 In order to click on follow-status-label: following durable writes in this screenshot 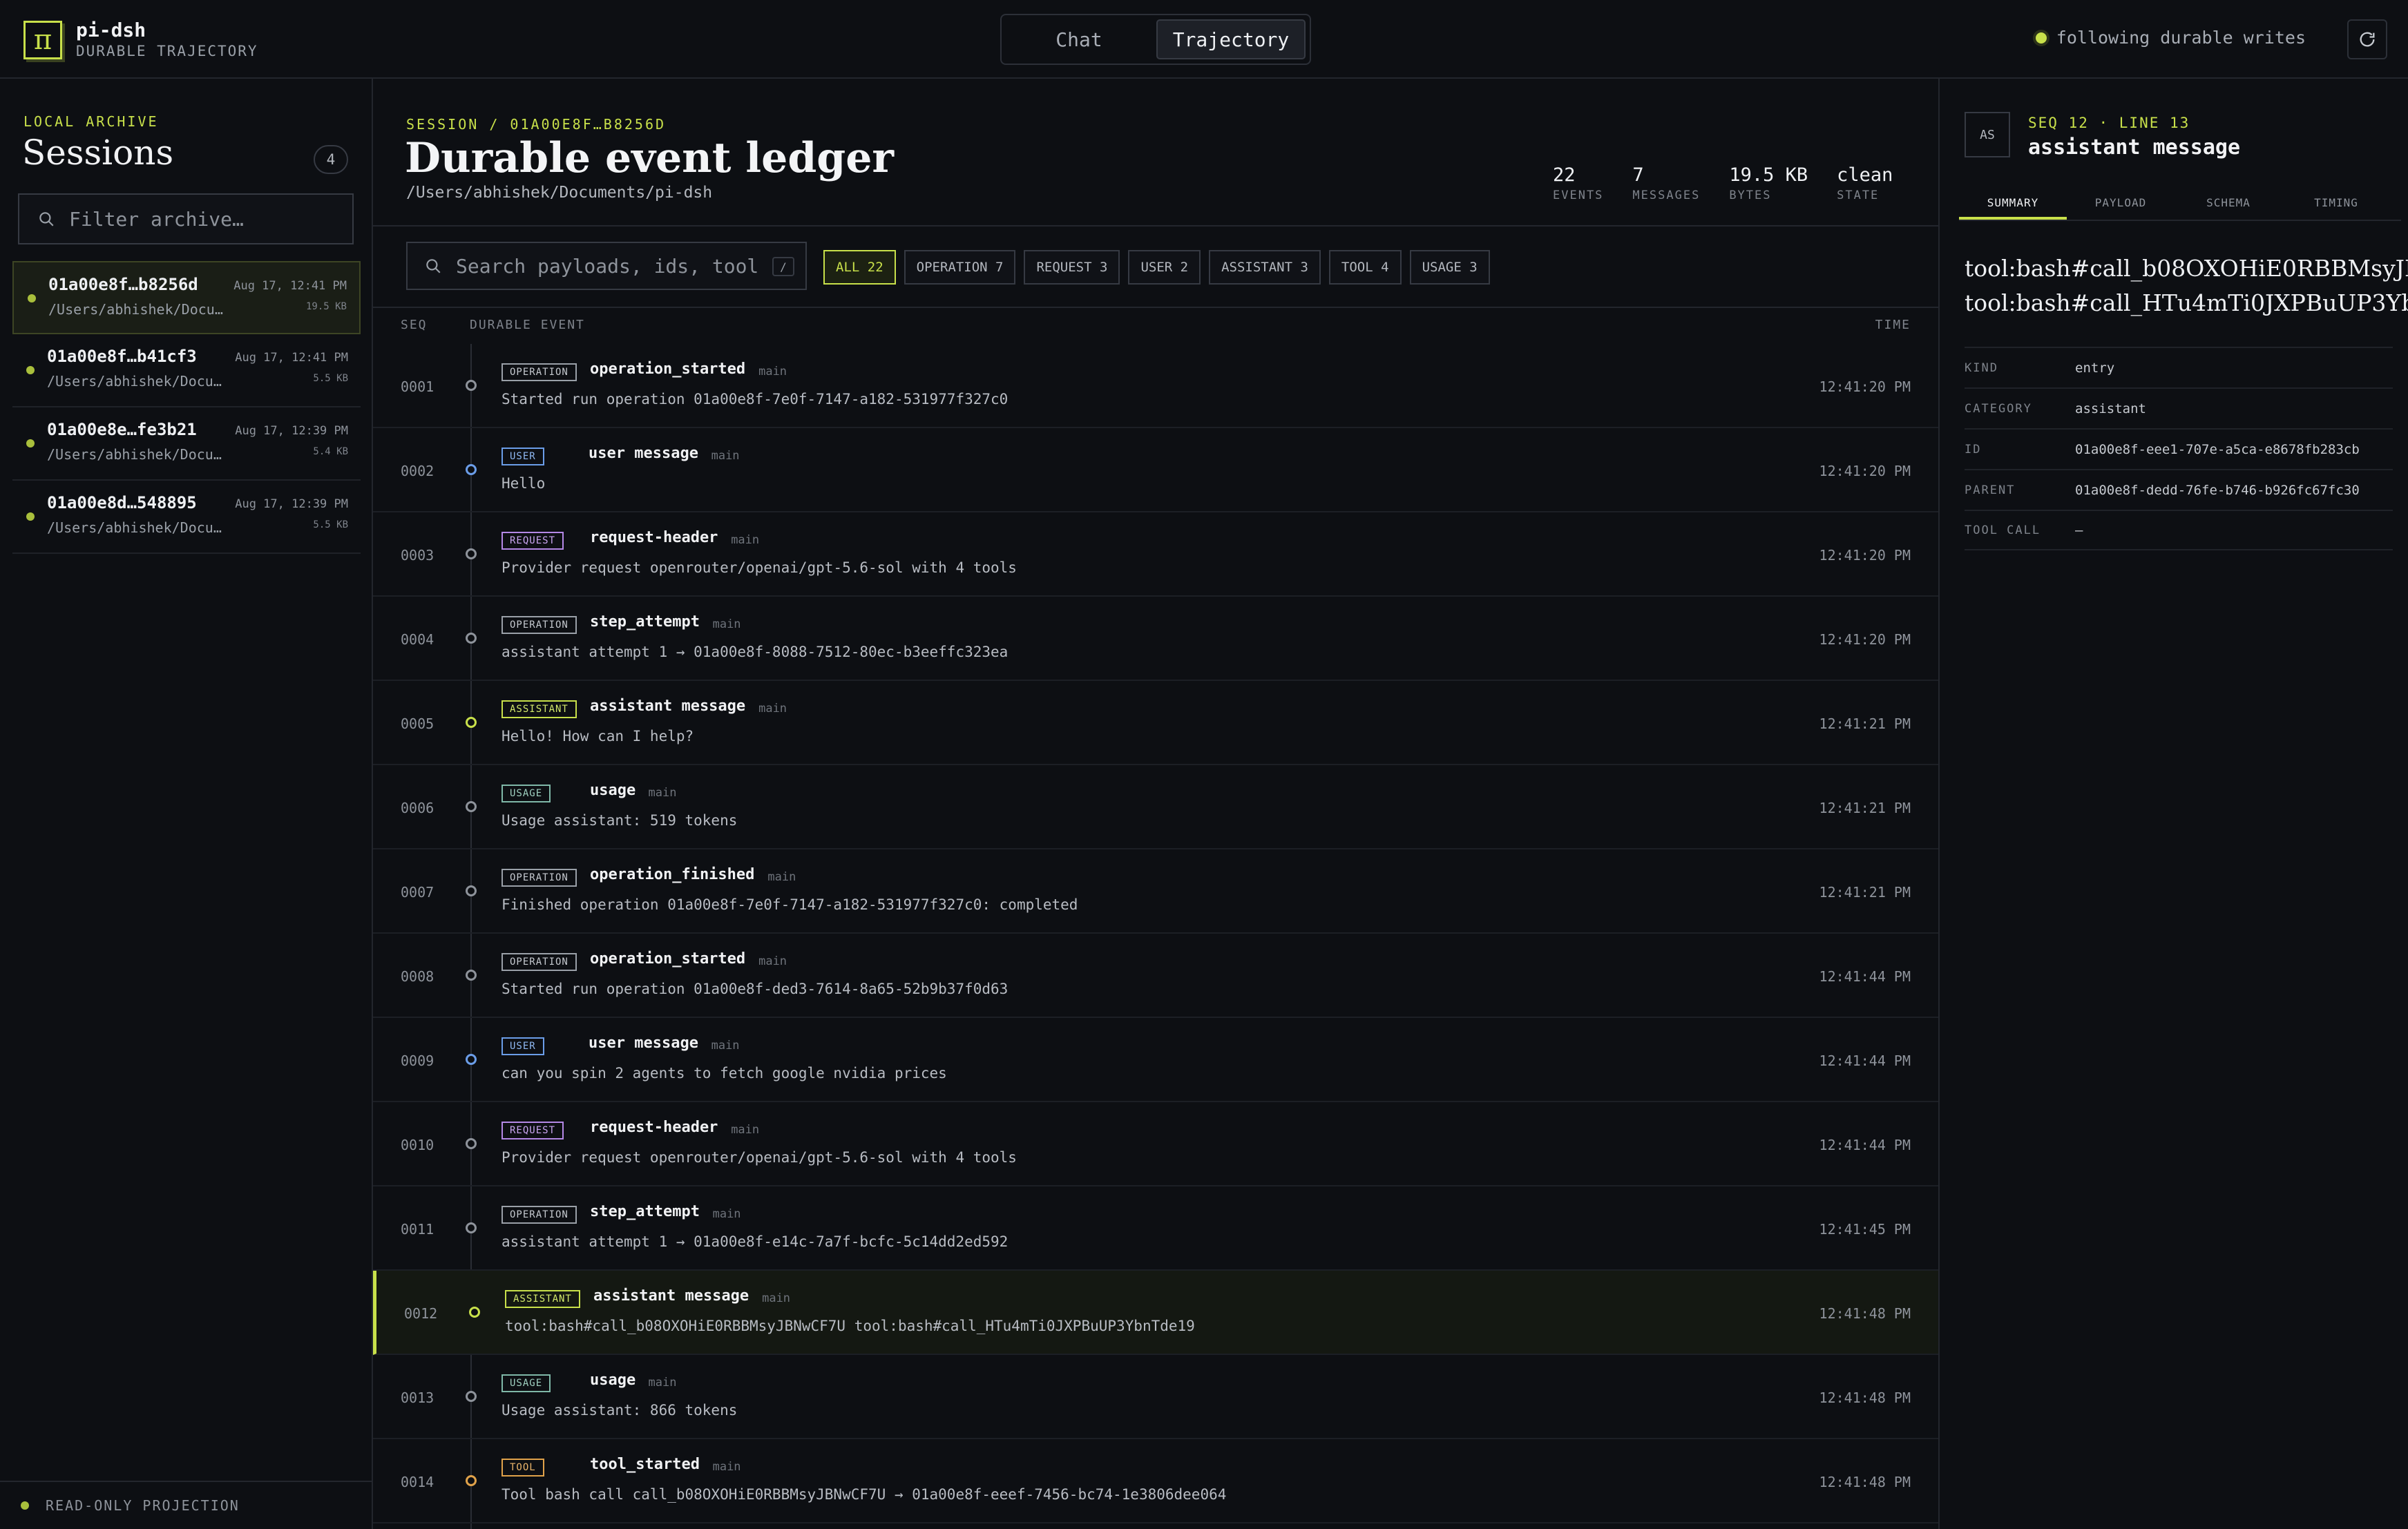, I will do `click(2181, 38)`.